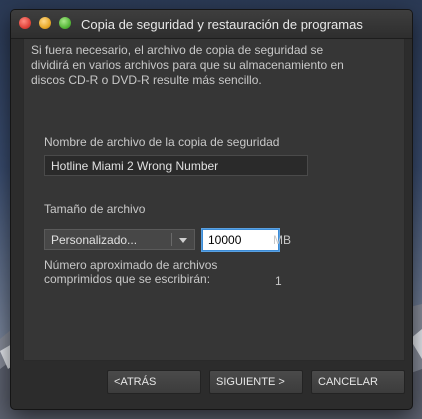 Image resolution: width=422 pixels, height=419 pixels. What do you see at coordinates (65, 23) in the screenshot?
I see `zoom-window-button` at bounding box center [65, 23].